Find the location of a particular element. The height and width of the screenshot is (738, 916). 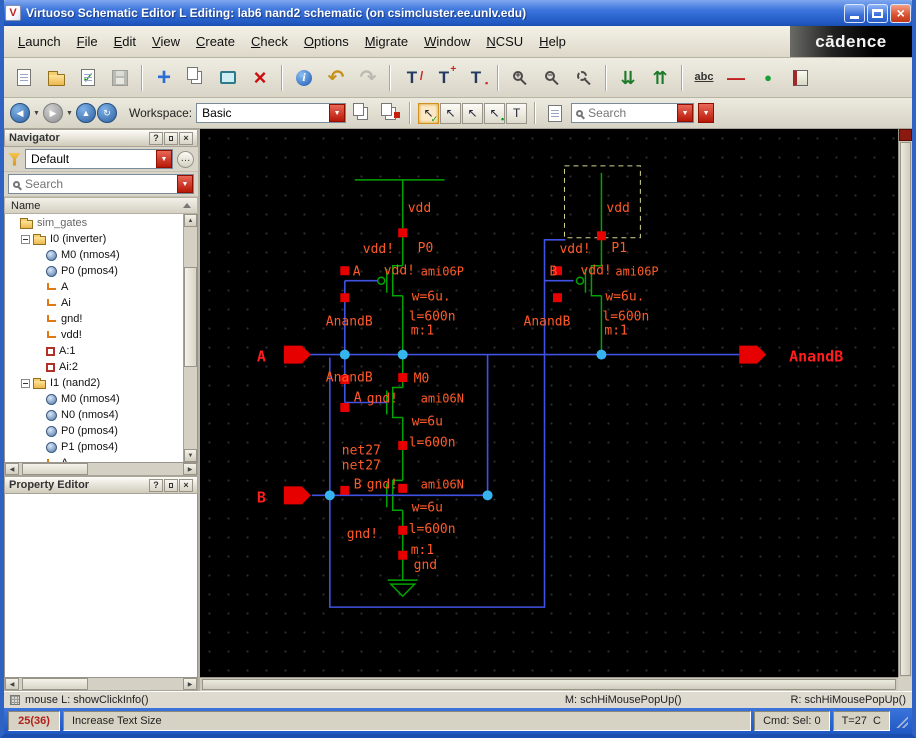

schematic-label: l=600n is located at coordinates (432, 317).